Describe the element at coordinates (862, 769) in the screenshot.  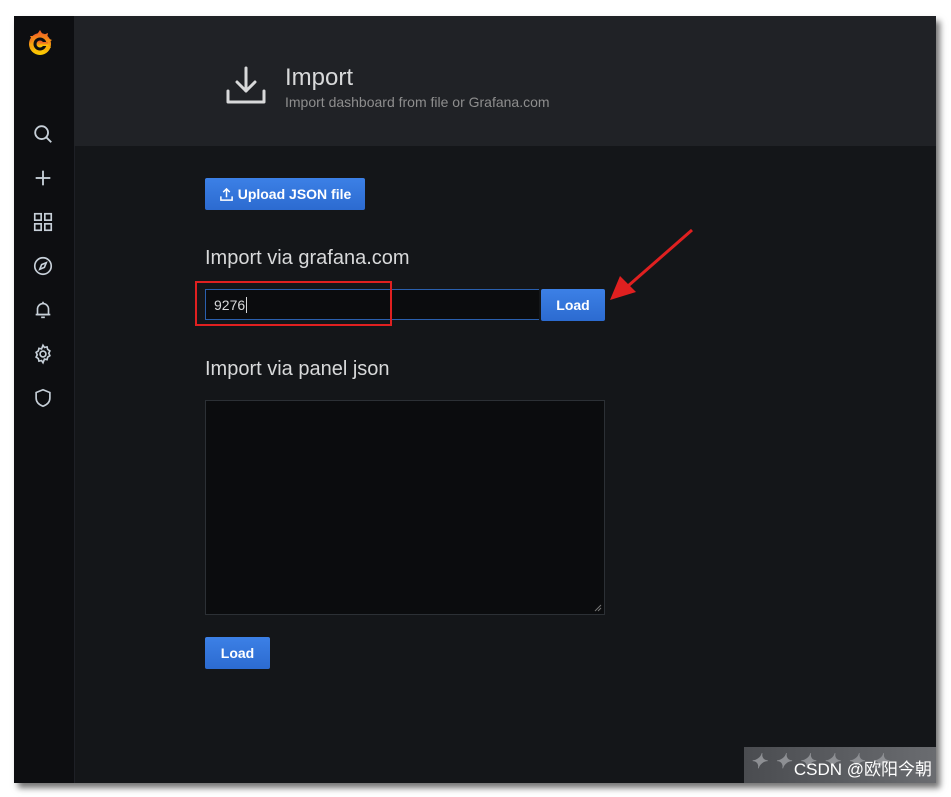
I see `watermark-text: CSDN @欧阳今朝` at that location.